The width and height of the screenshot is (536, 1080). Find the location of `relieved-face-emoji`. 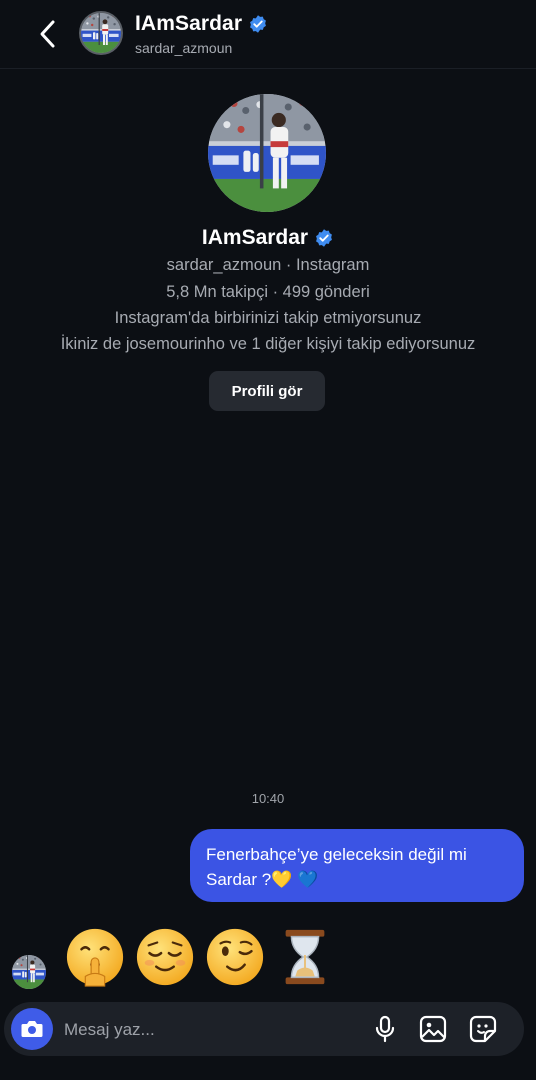

relieved-face-emoji is located at coordinates (165, 957).